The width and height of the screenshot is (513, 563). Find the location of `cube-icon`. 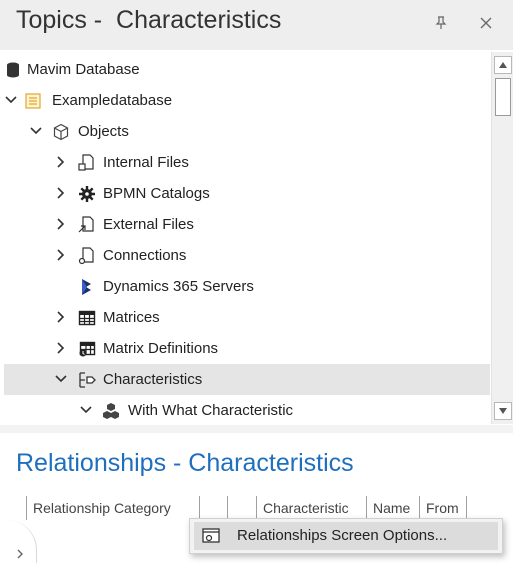

cube-icon is located at coordinates (61, 132).